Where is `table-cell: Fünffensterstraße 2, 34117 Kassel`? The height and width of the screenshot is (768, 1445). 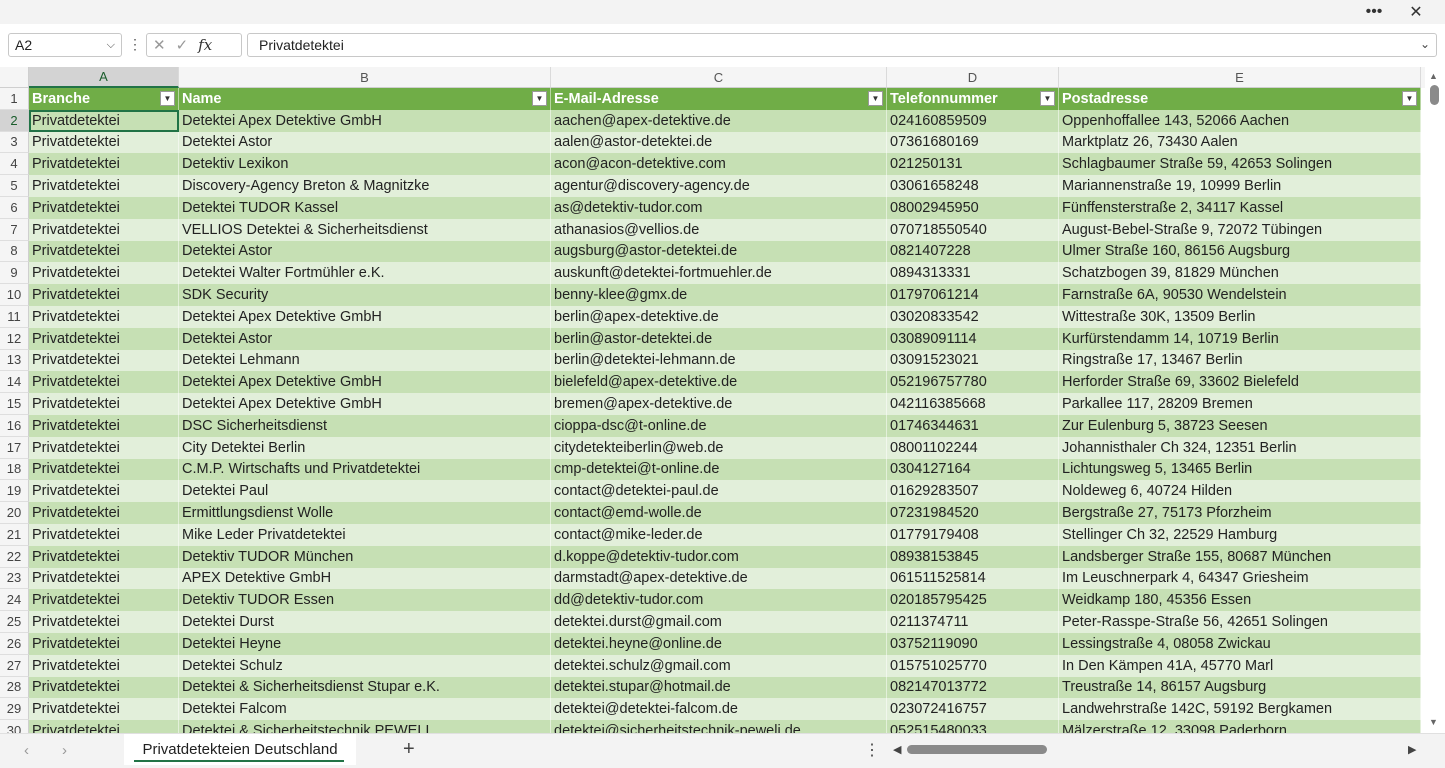 table-cell: Fünffensterstraße 2, 34117 Kassel is located at coordinates (1240, 208).